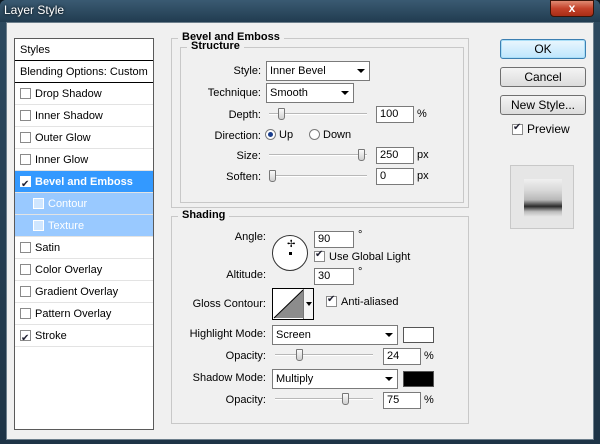 The width and height of the screenshot is (600, 444). Describe the element at coordinates (84, 50) in the screenshot. I see `styles-header: Styles` at that location.